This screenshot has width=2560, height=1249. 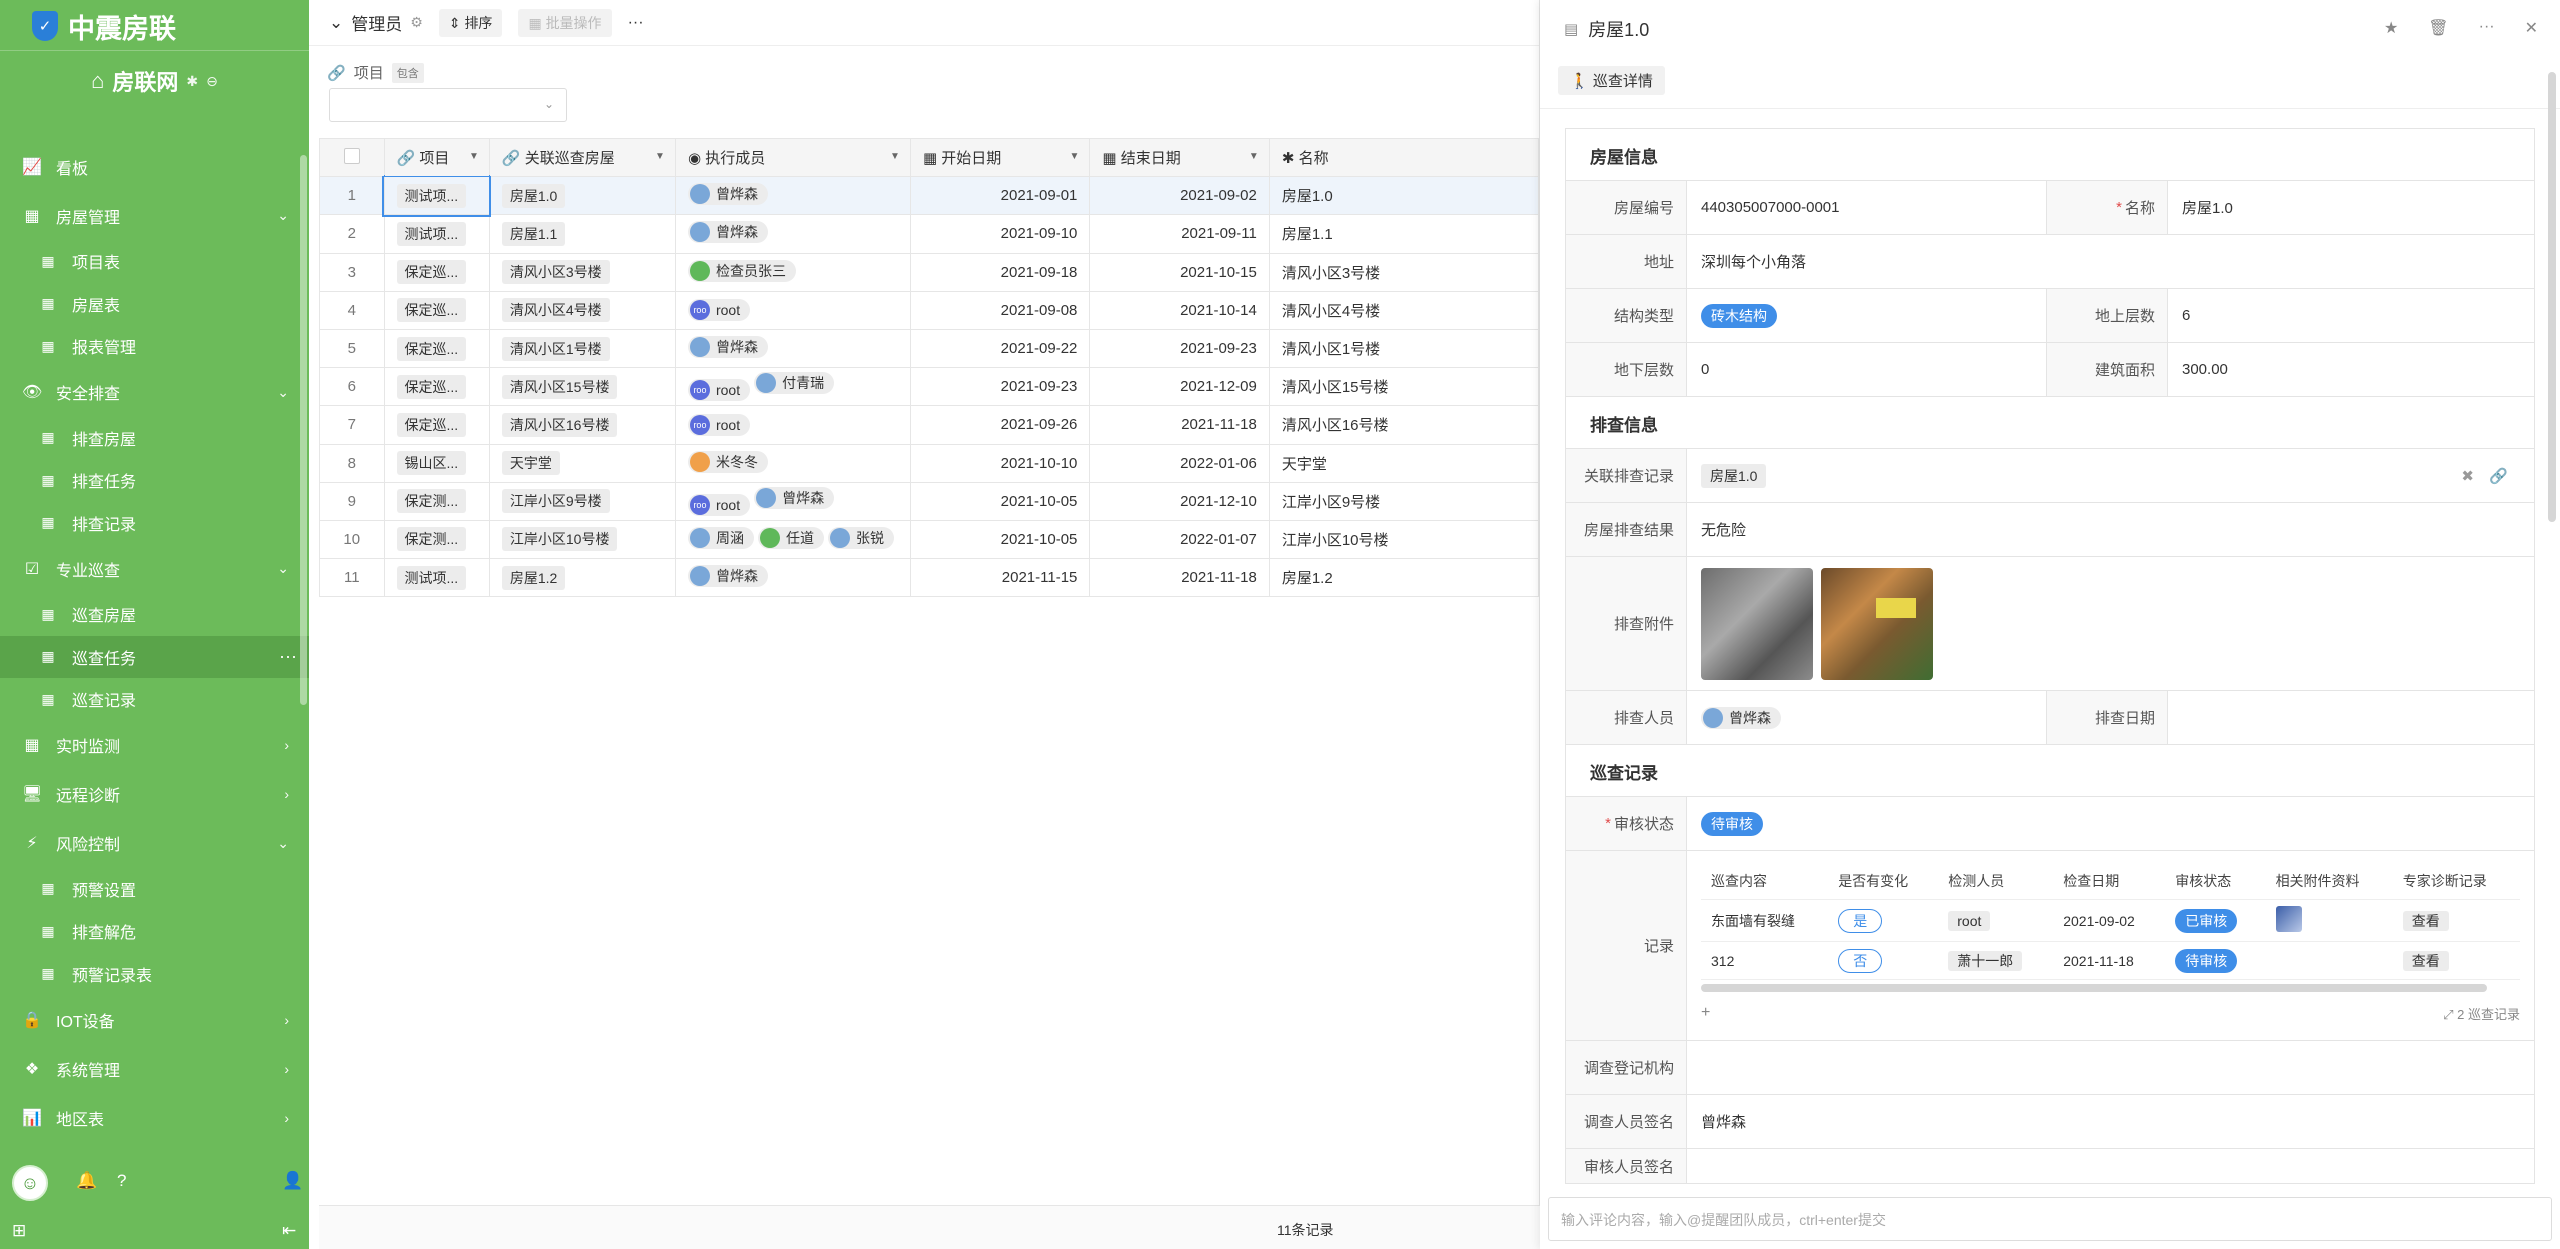 I want to click on sub-cell: root, so click(x=1996, y=921).